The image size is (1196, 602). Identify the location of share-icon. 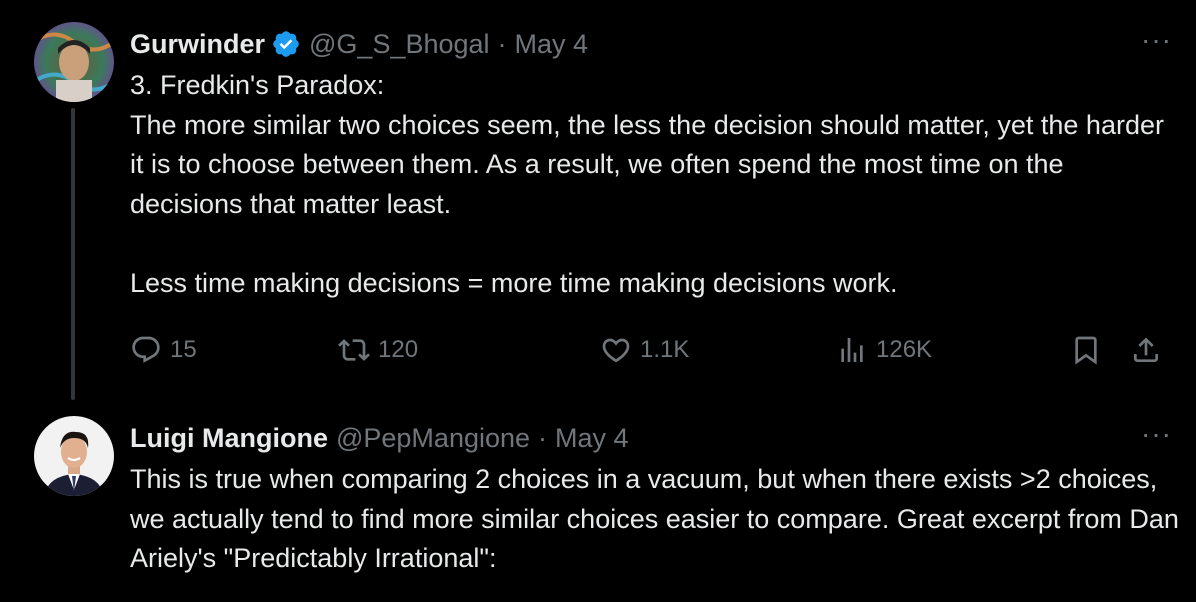
(1146, 349).